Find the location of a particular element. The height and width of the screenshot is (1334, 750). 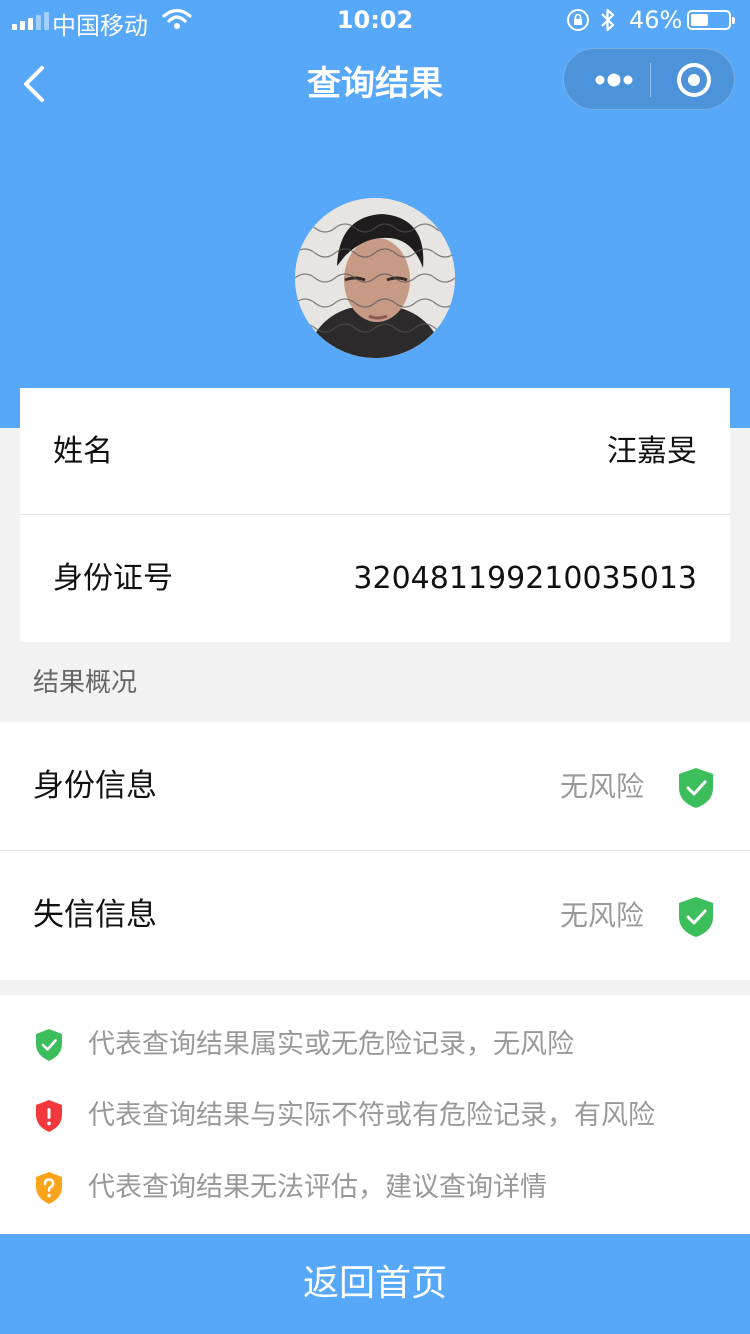

shield-question-orange-icon is located at coordinates (49, 1188).